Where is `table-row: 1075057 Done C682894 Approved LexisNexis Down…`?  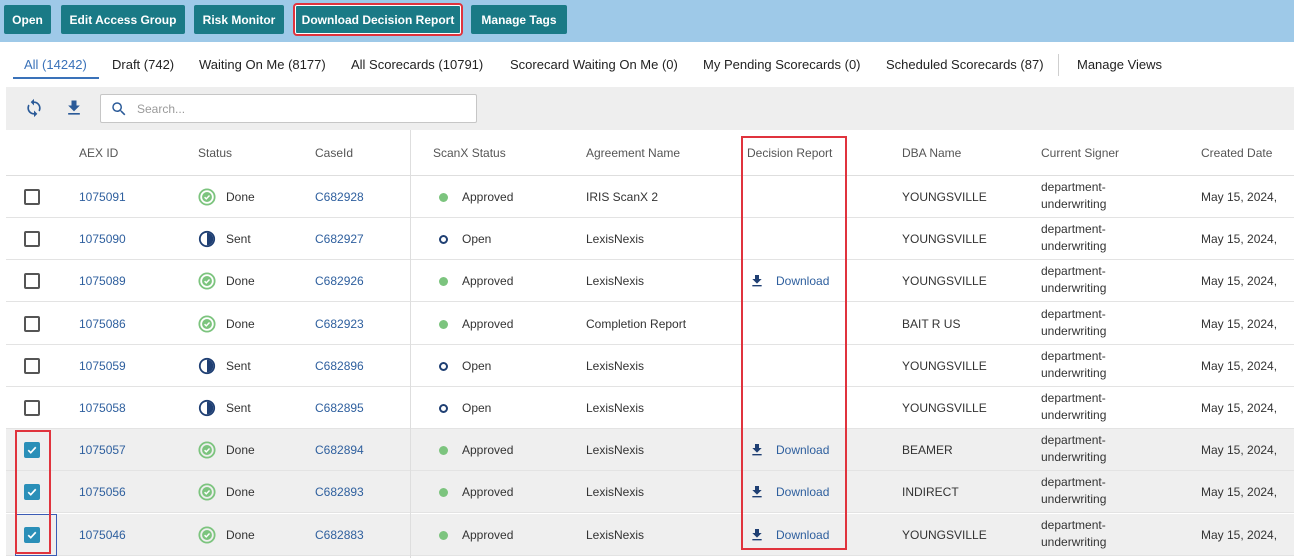
table-row: 1075057 Done C682894 Approved LexisNexis Down… is located at coordinates (650, 450).